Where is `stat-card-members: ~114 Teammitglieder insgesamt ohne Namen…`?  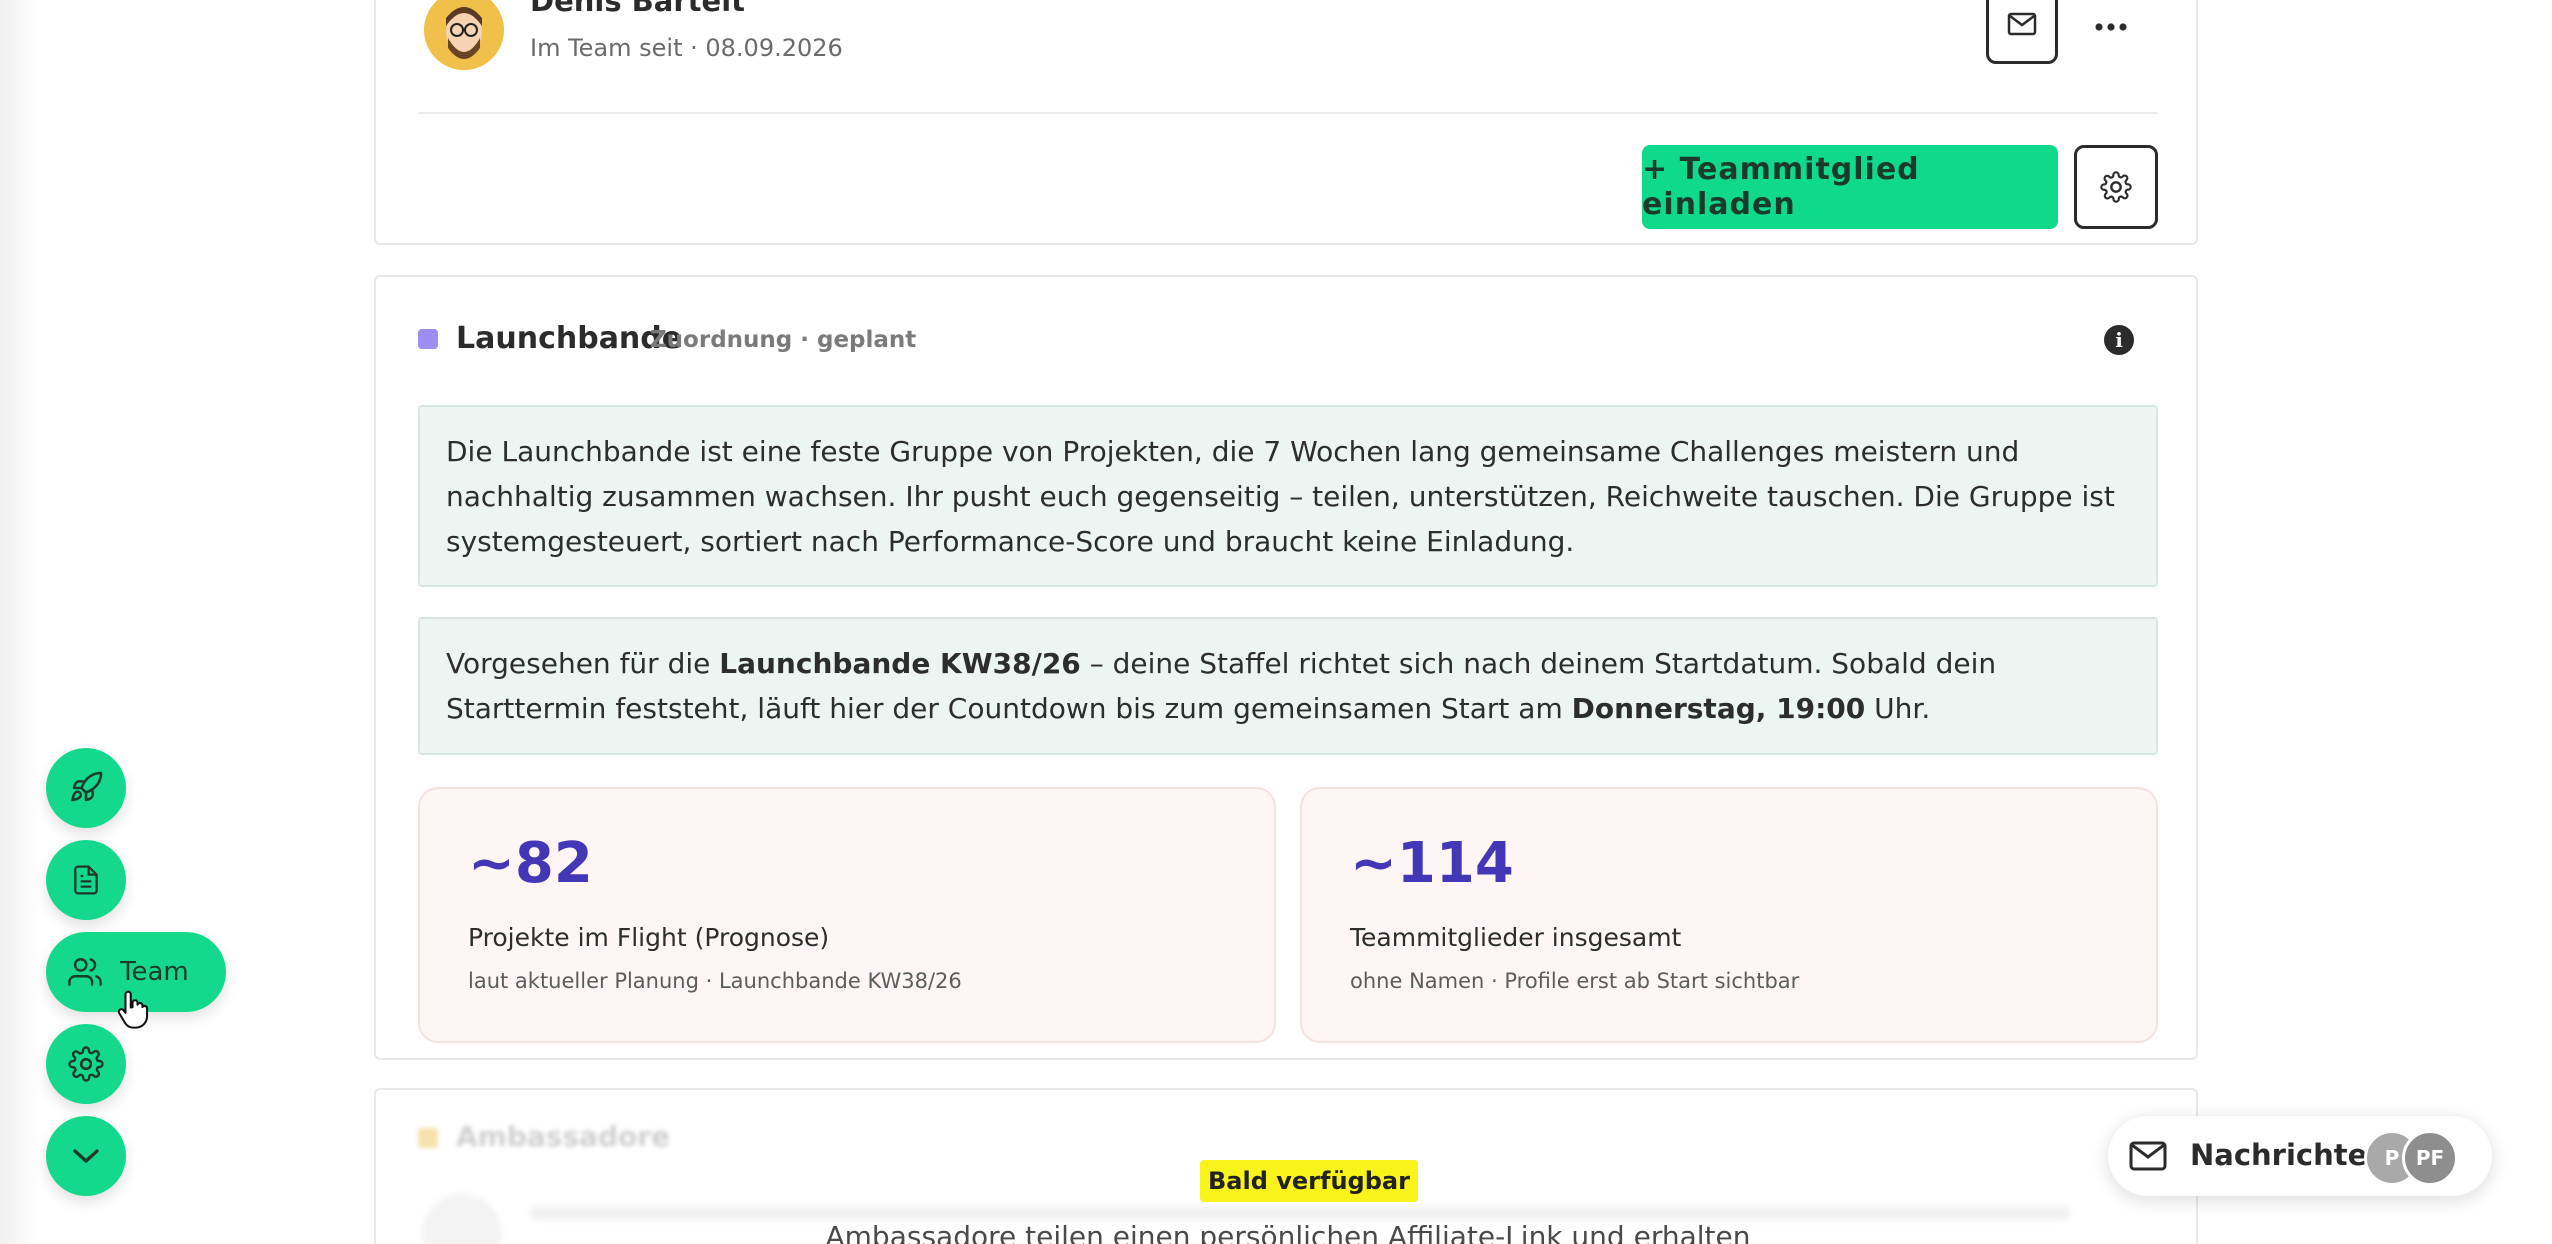
stat-card-members: ~114 Teammitglieder insgesamt ohne Namen… is located at coordinates (1729, 915).